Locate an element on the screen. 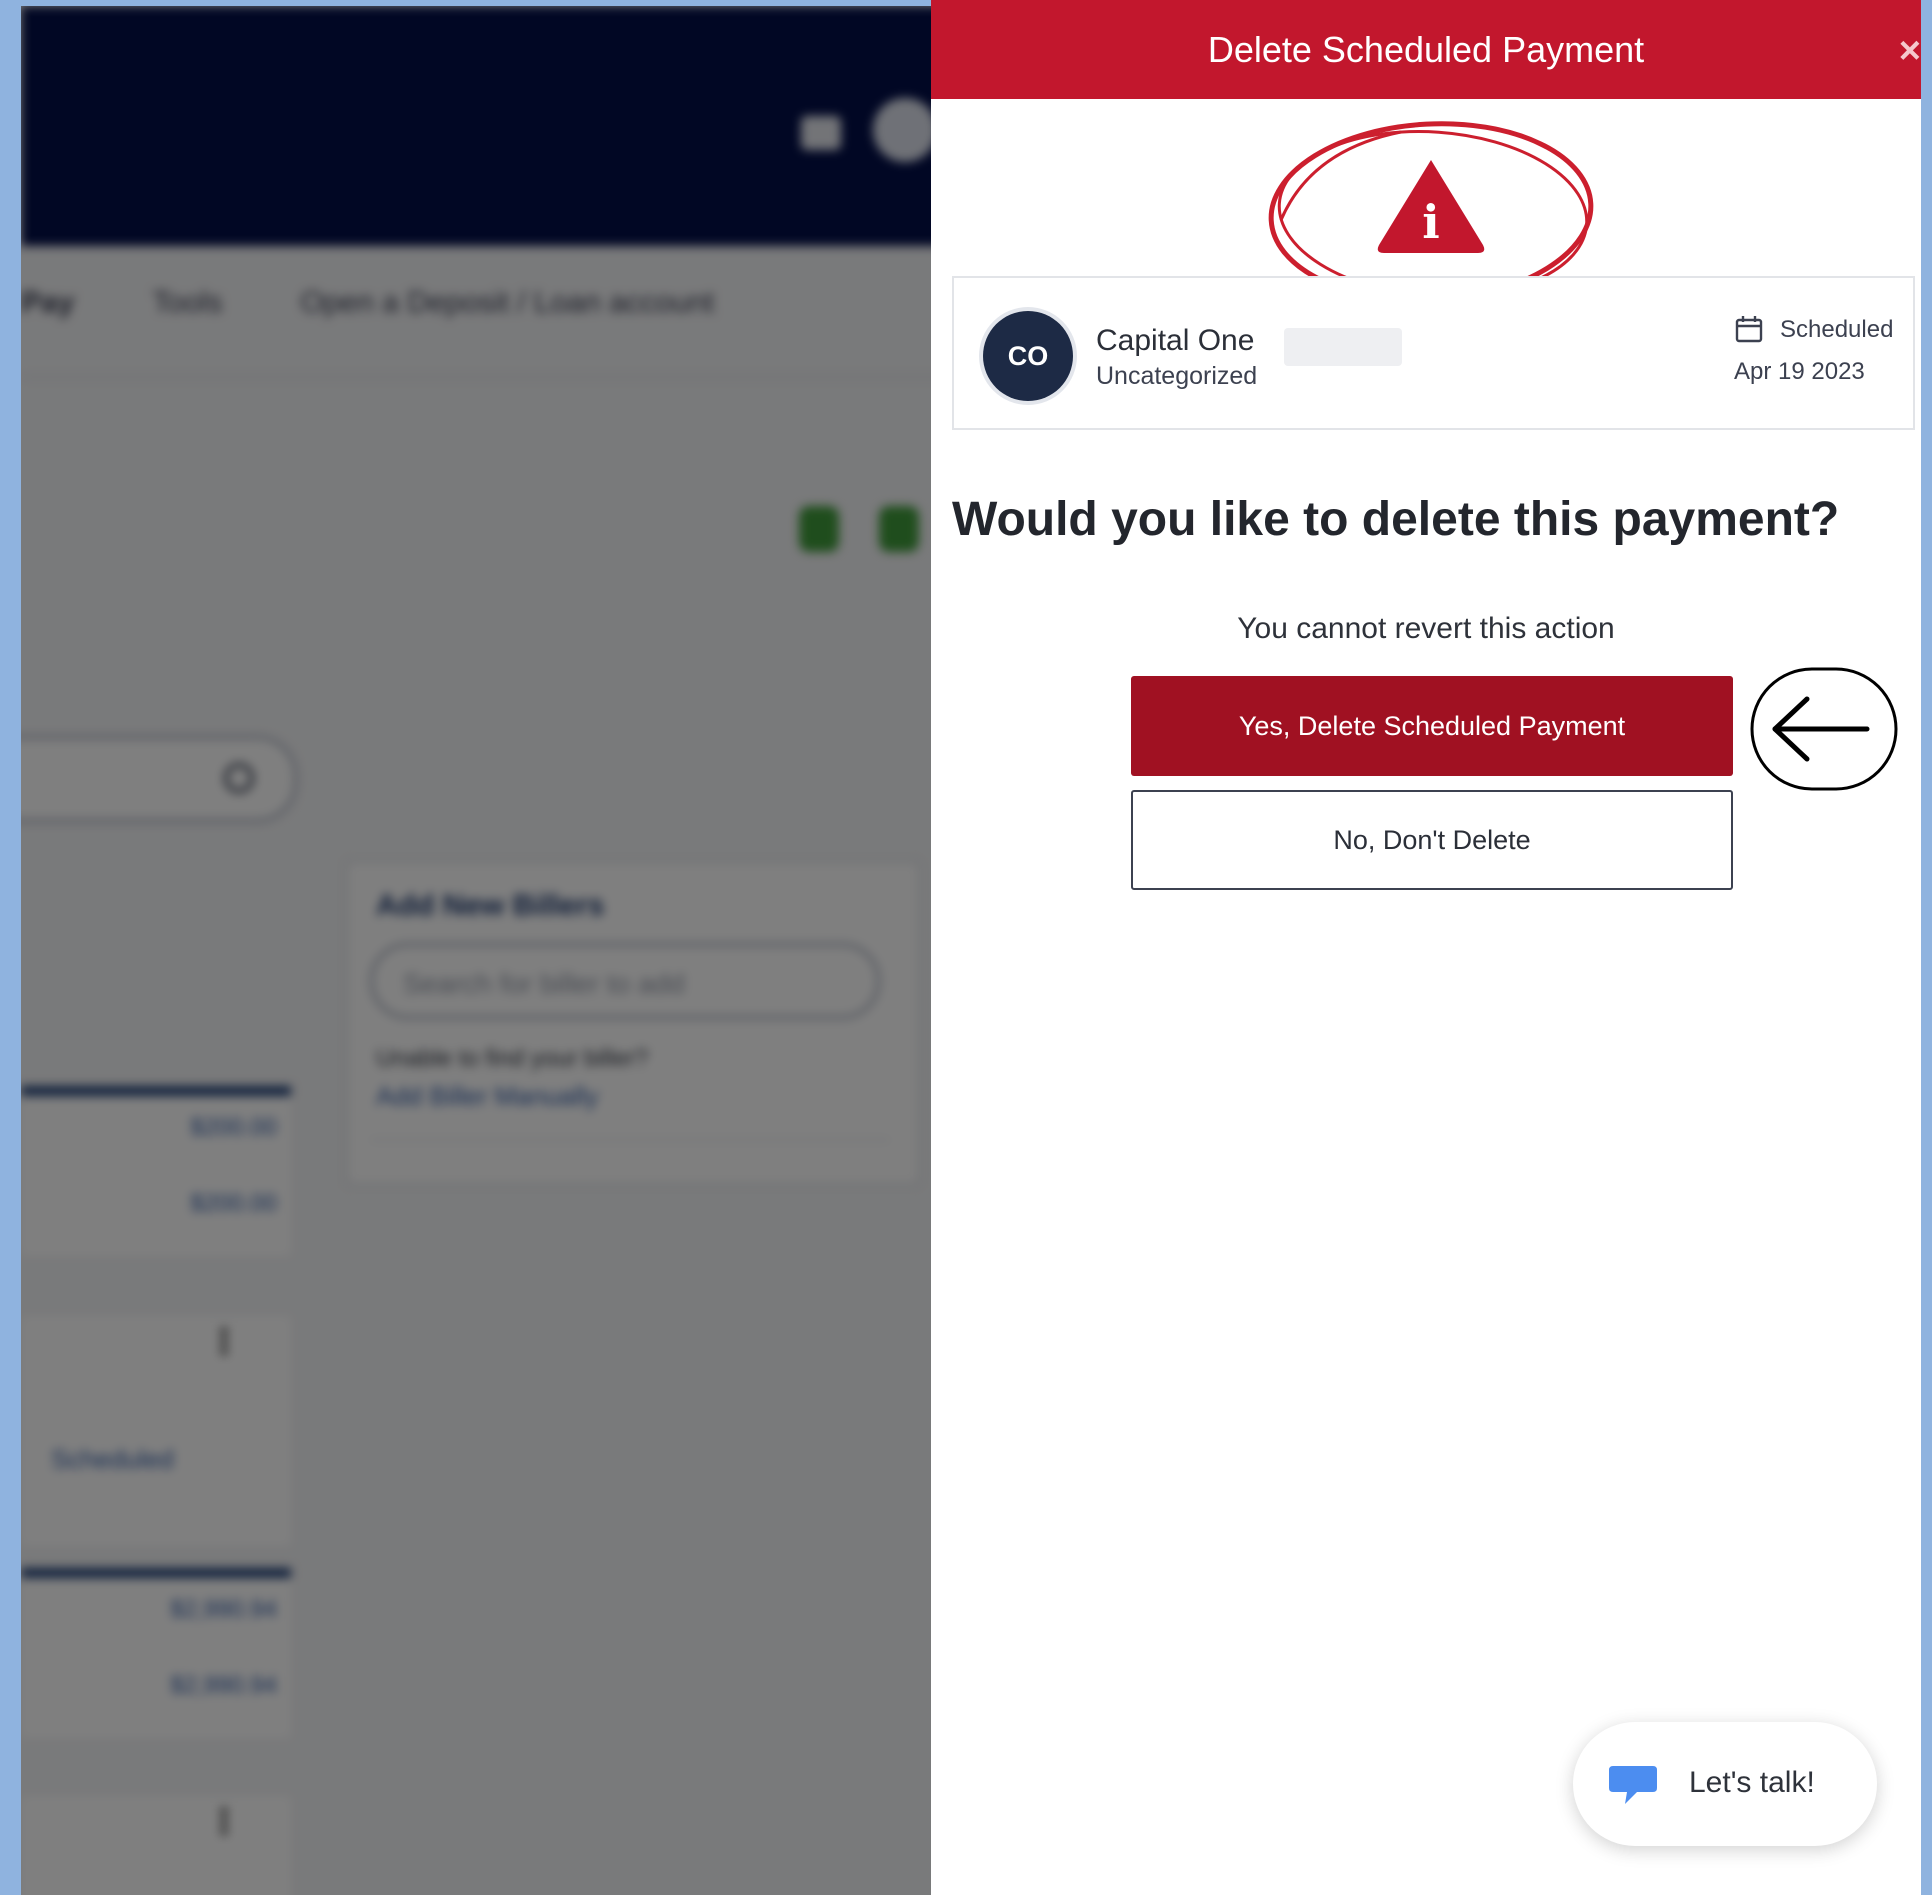 This screenshot has width=1932, height=1895. annotation-stroke is located at coordinates (1340, 175).